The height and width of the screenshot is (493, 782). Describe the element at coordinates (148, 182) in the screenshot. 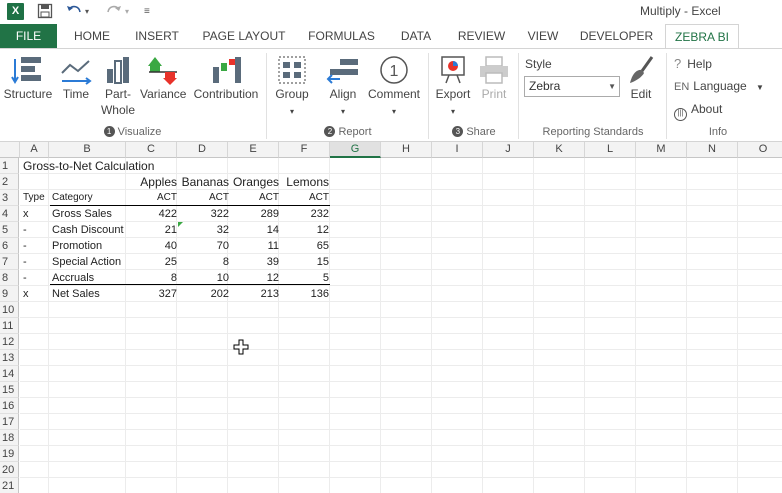

I see `product-header: Apples` at that location.